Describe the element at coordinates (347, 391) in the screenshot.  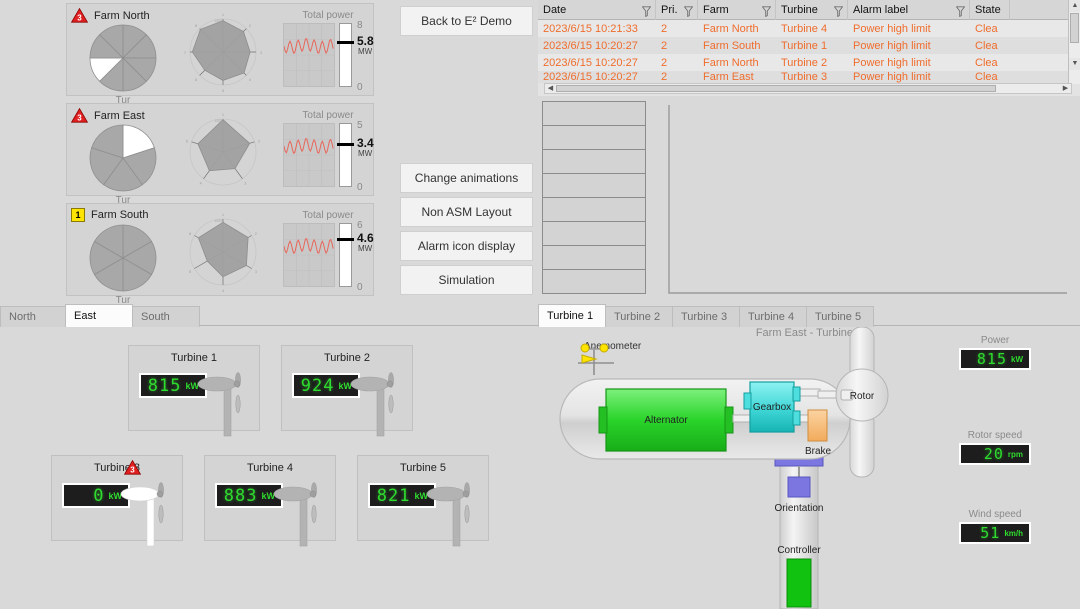
I see `turbine-card-2: Turbine 2 924 kW` at that location.